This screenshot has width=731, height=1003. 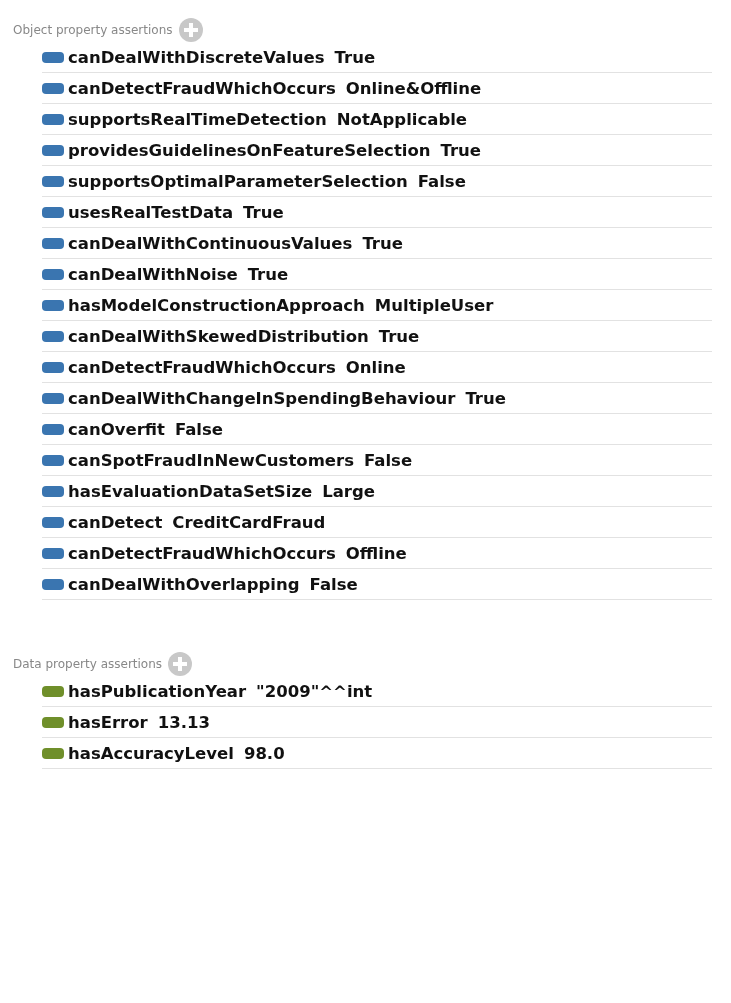 I want to click on property-name: hasError, so click(x=108, y=722).